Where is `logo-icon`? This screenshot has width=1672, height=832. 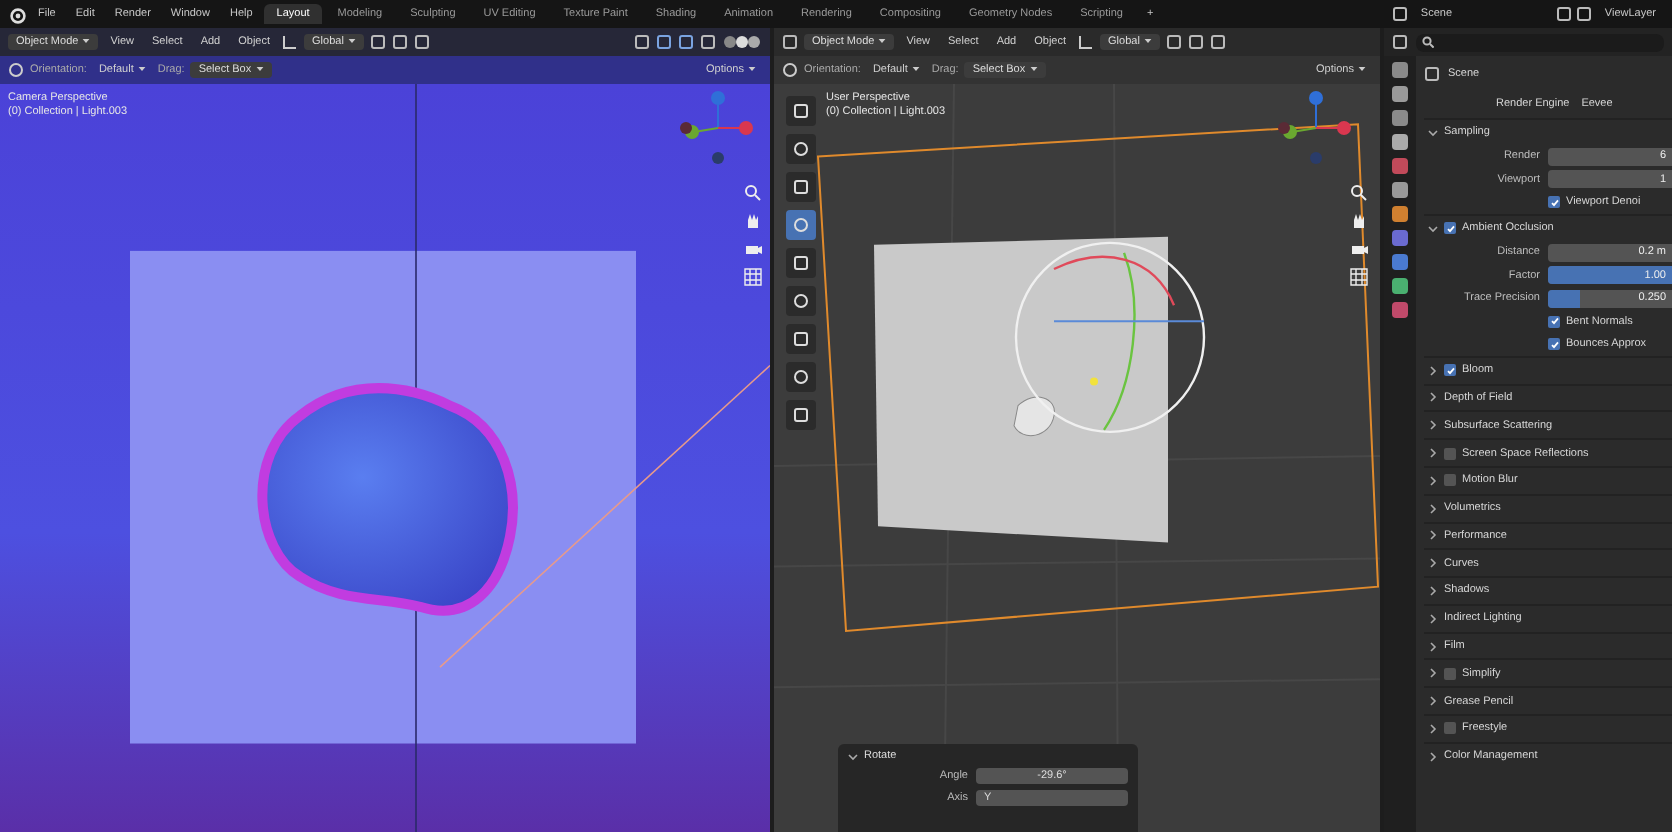 logo-icon is located at coordinates (17, 14).